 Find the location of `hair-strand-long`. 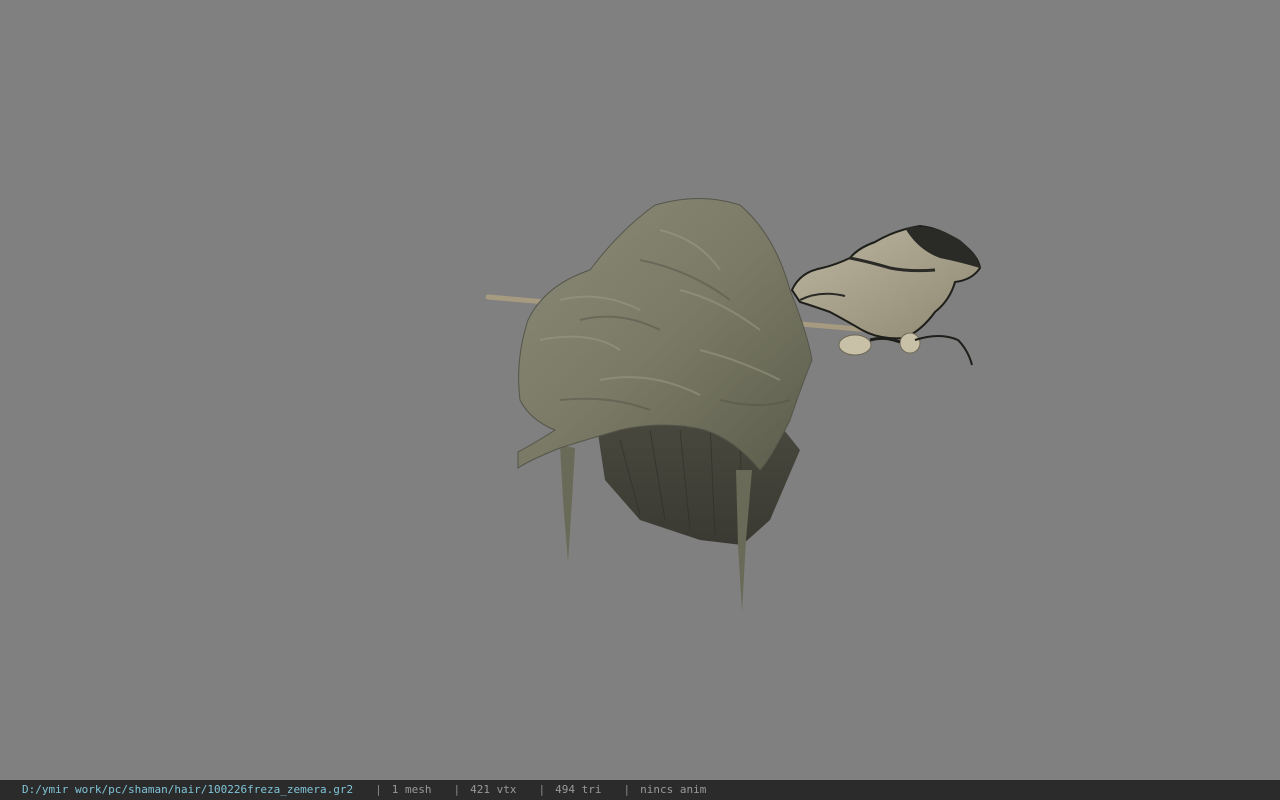

hair-strand-long is located at coordinates (744, 541).